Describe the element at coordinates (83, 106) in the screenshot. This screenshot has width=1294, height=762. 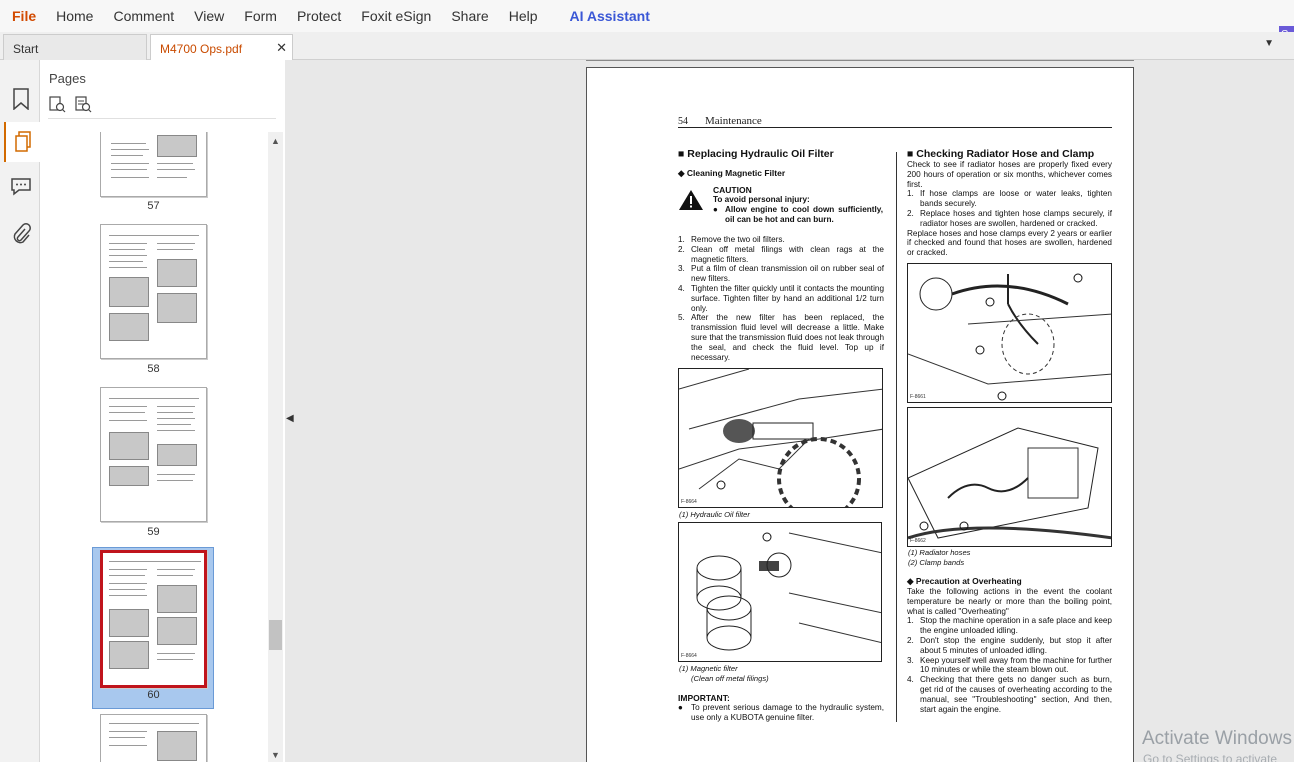
I see `zoom-thumbnail-icon` at that location.